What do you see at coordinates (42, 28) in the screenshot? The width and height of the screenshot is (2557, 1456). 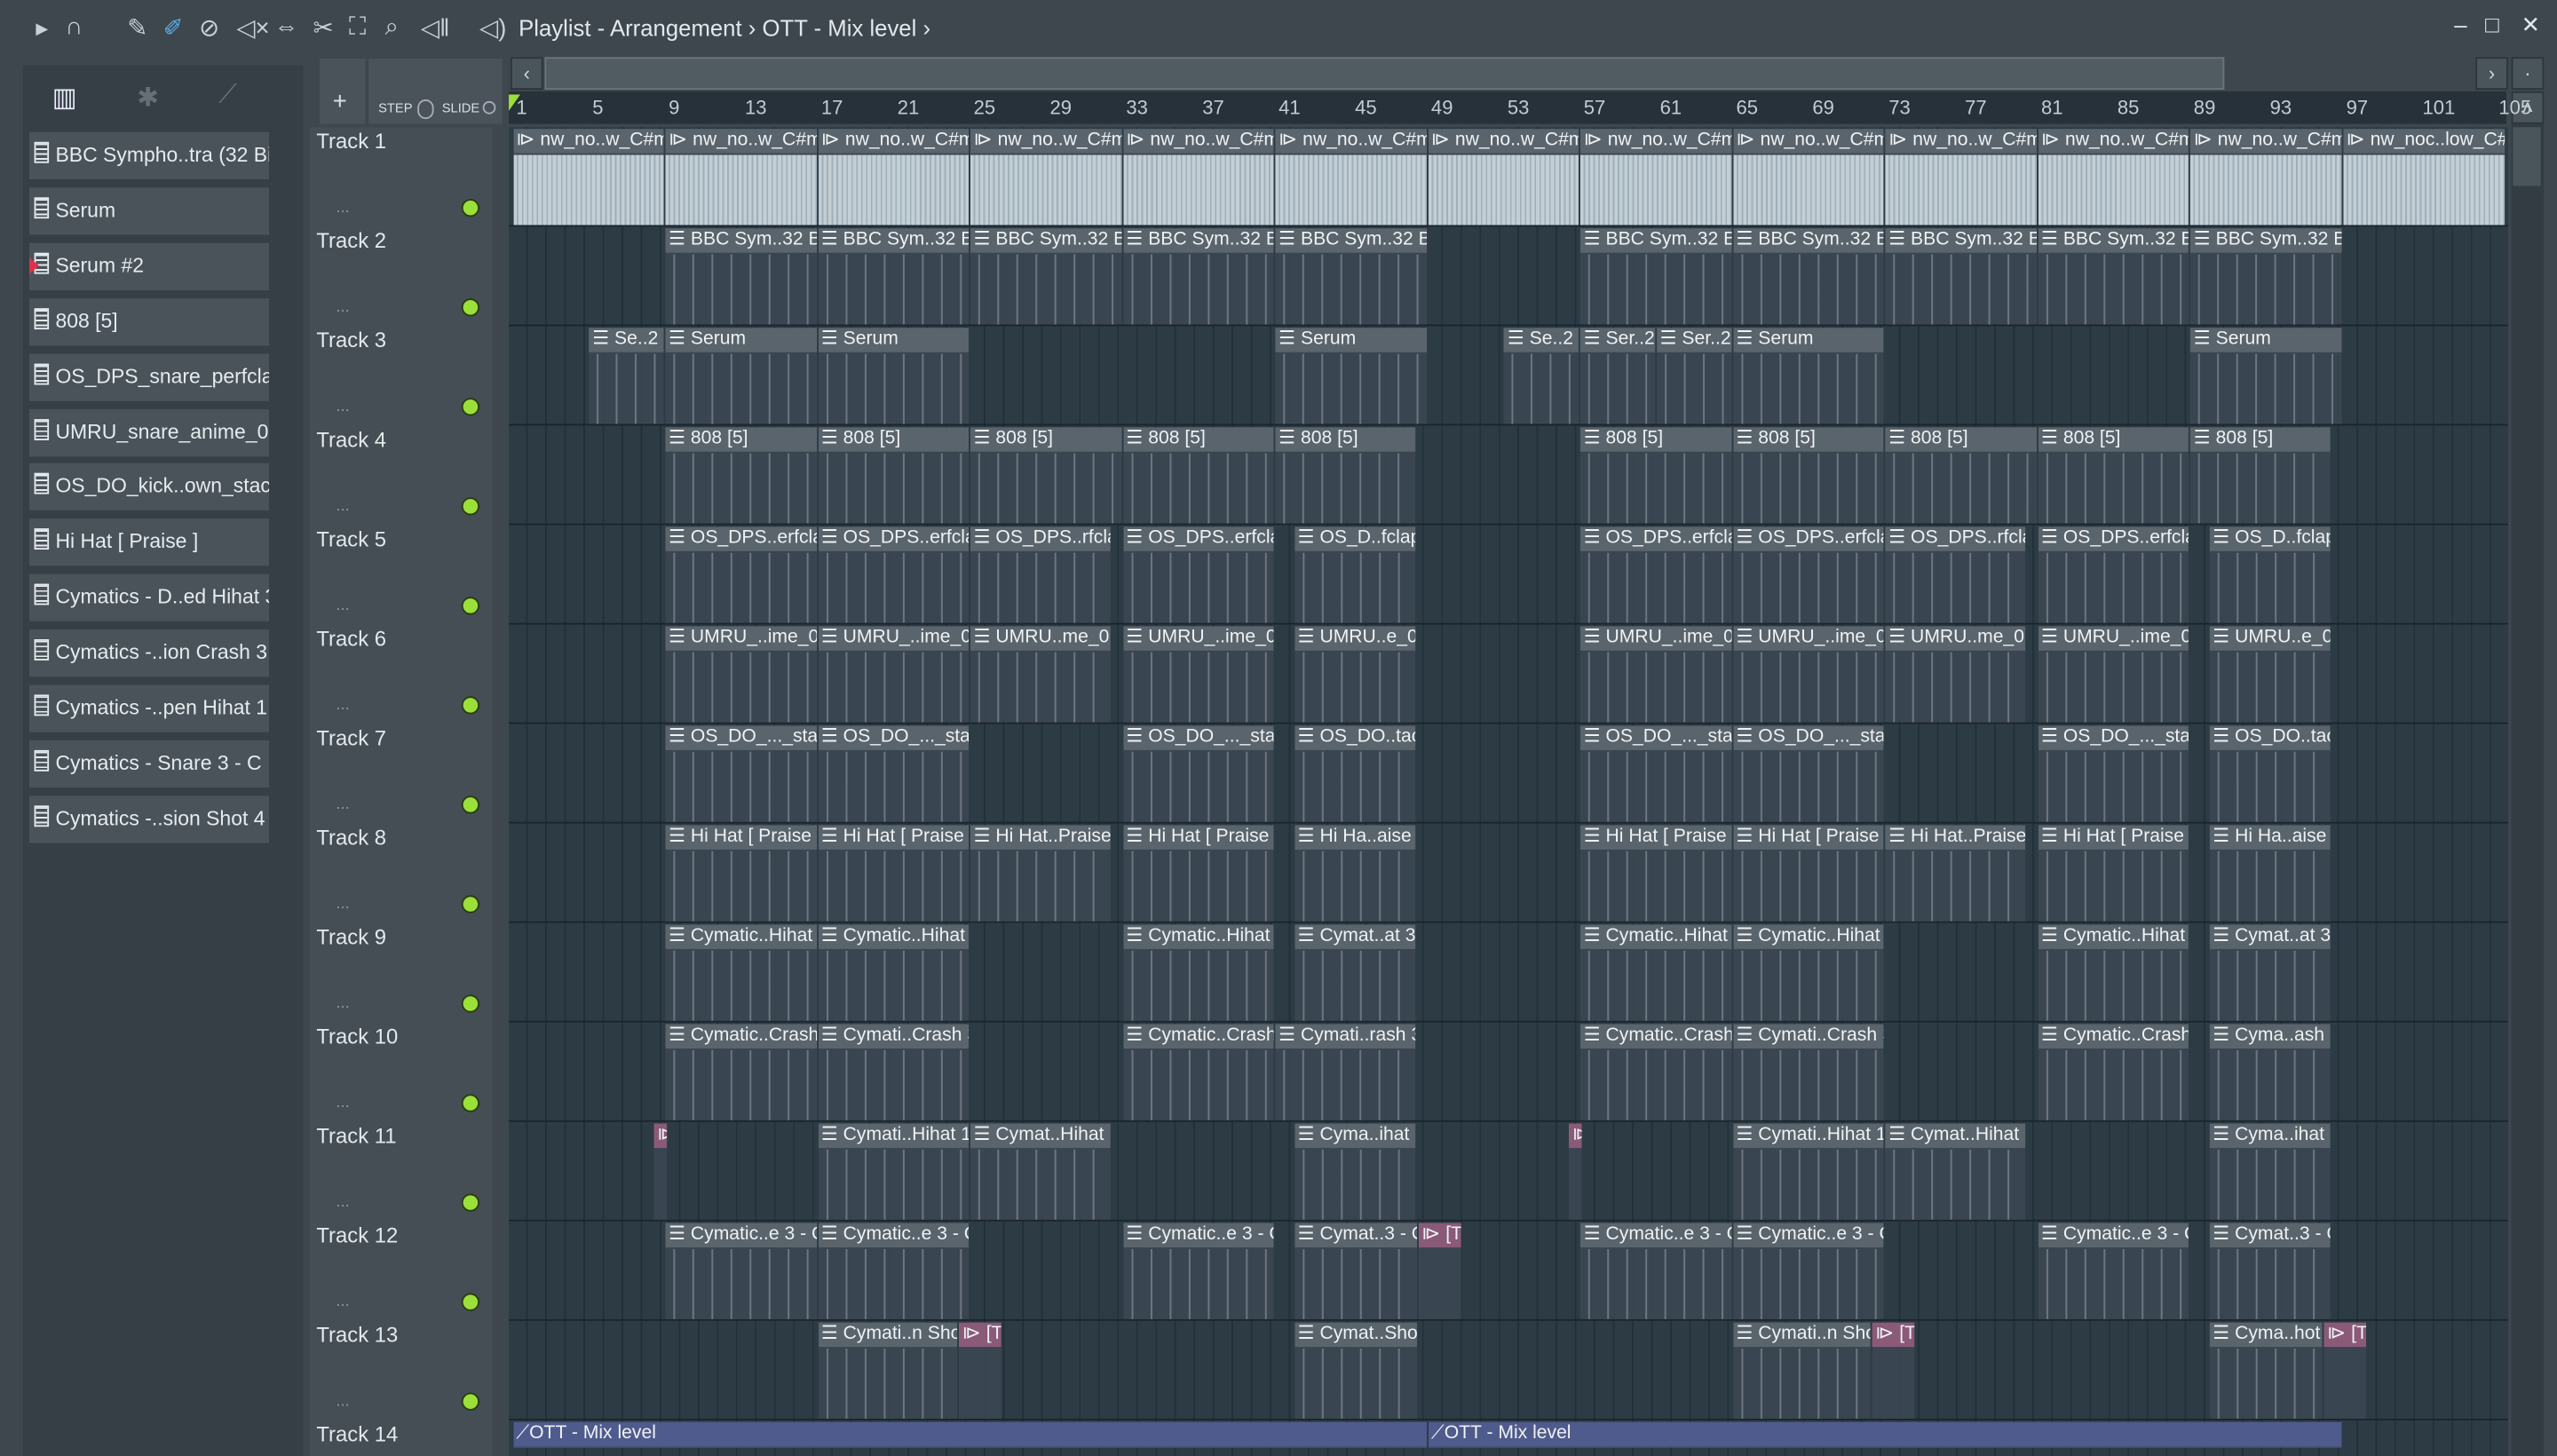 I see `play-arrow-icon: ▸` at bounding box center [42, 28].